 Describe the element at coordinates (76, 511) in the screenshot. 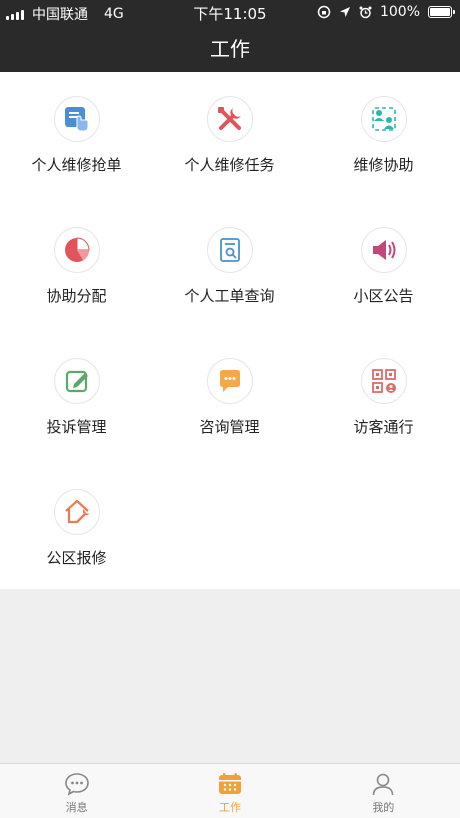

I see `house-wrench-icon` at that location.